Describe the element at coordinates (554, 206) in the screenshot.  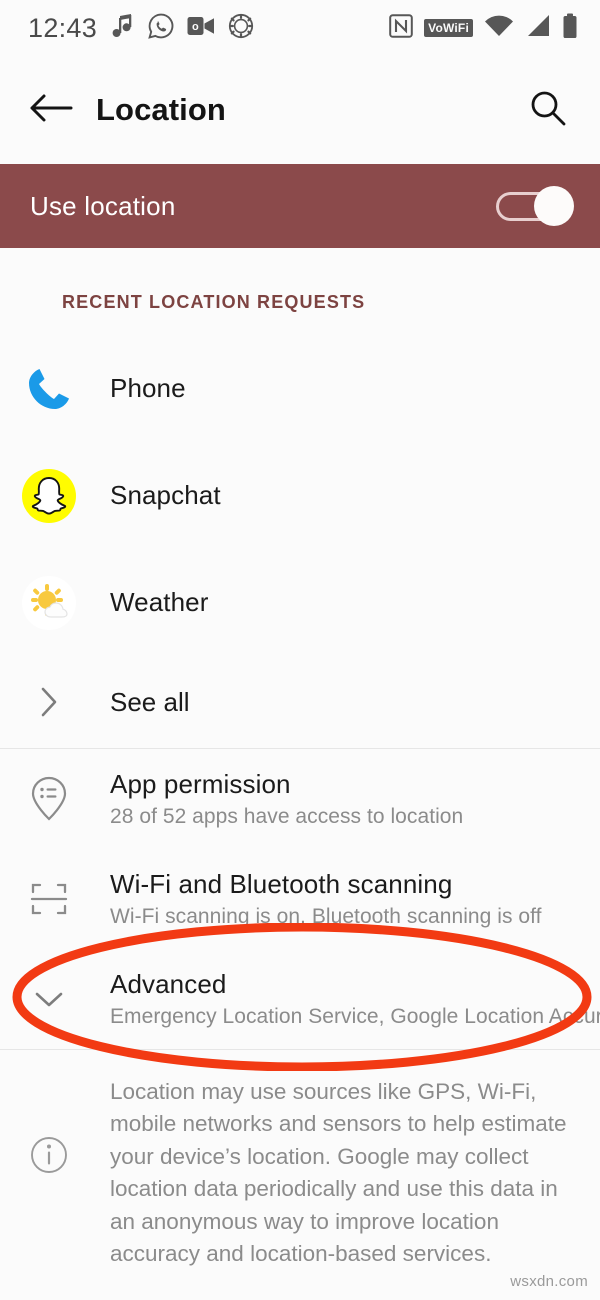
I see `toggle-thumb` at that location.